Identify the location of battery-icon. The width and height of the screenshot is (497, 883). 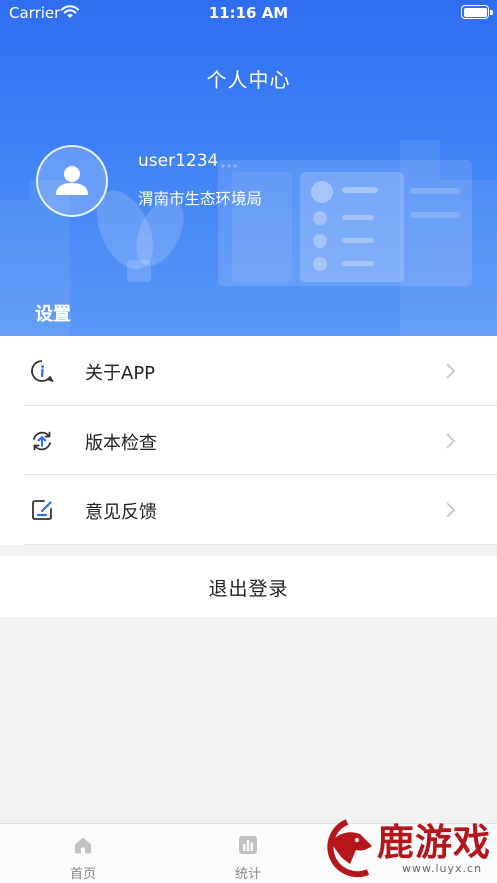
(477, 12).